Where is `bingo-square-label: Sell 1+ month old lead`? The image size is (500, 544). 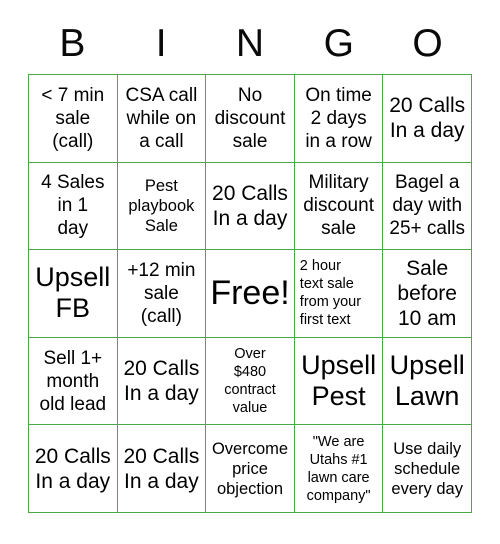 bingo-square-label: Sell 1+ month old lead is located at coordinates (73, 381).